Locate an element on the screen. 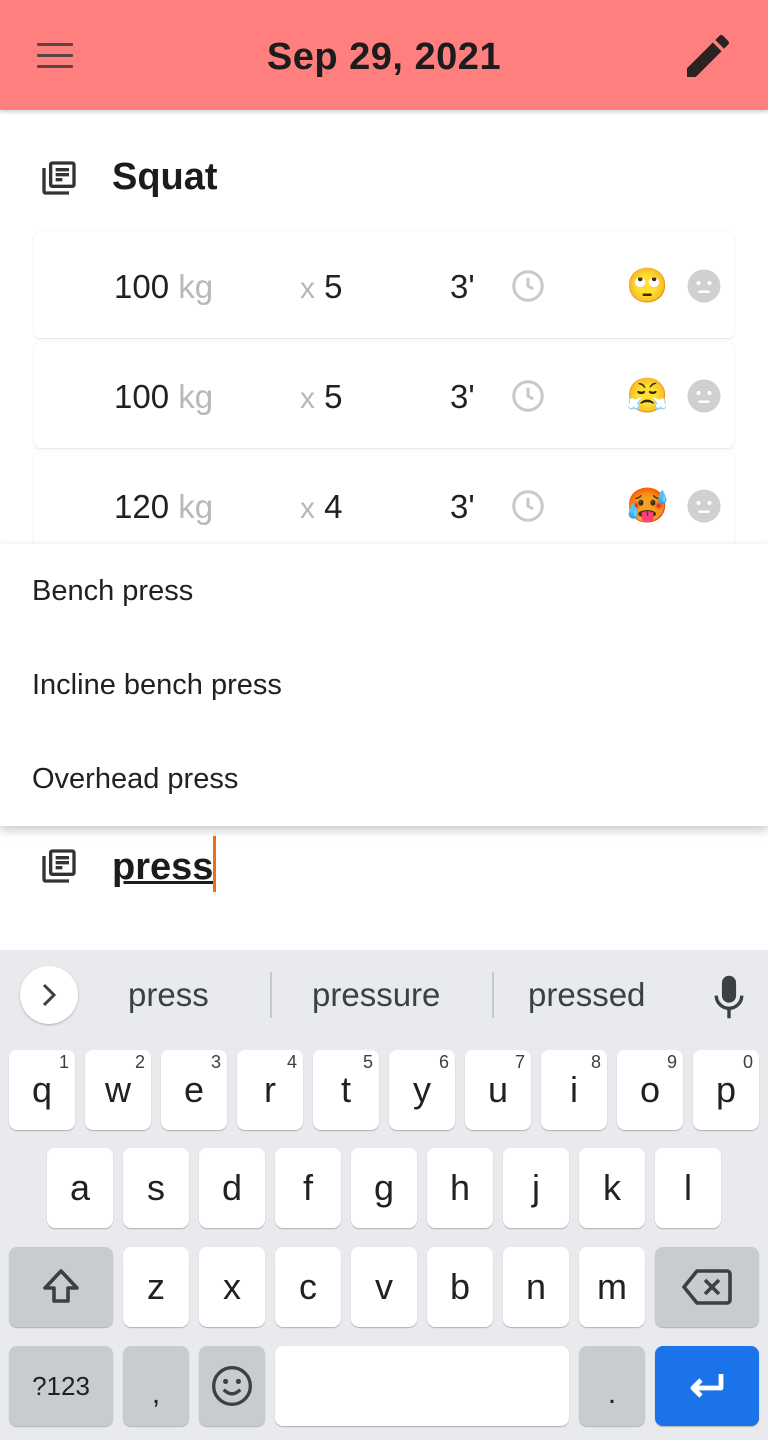 The height and width of the screenshot is (1440, 768). feeling-emoji: 🙄 is located at coordinates (647, 286).